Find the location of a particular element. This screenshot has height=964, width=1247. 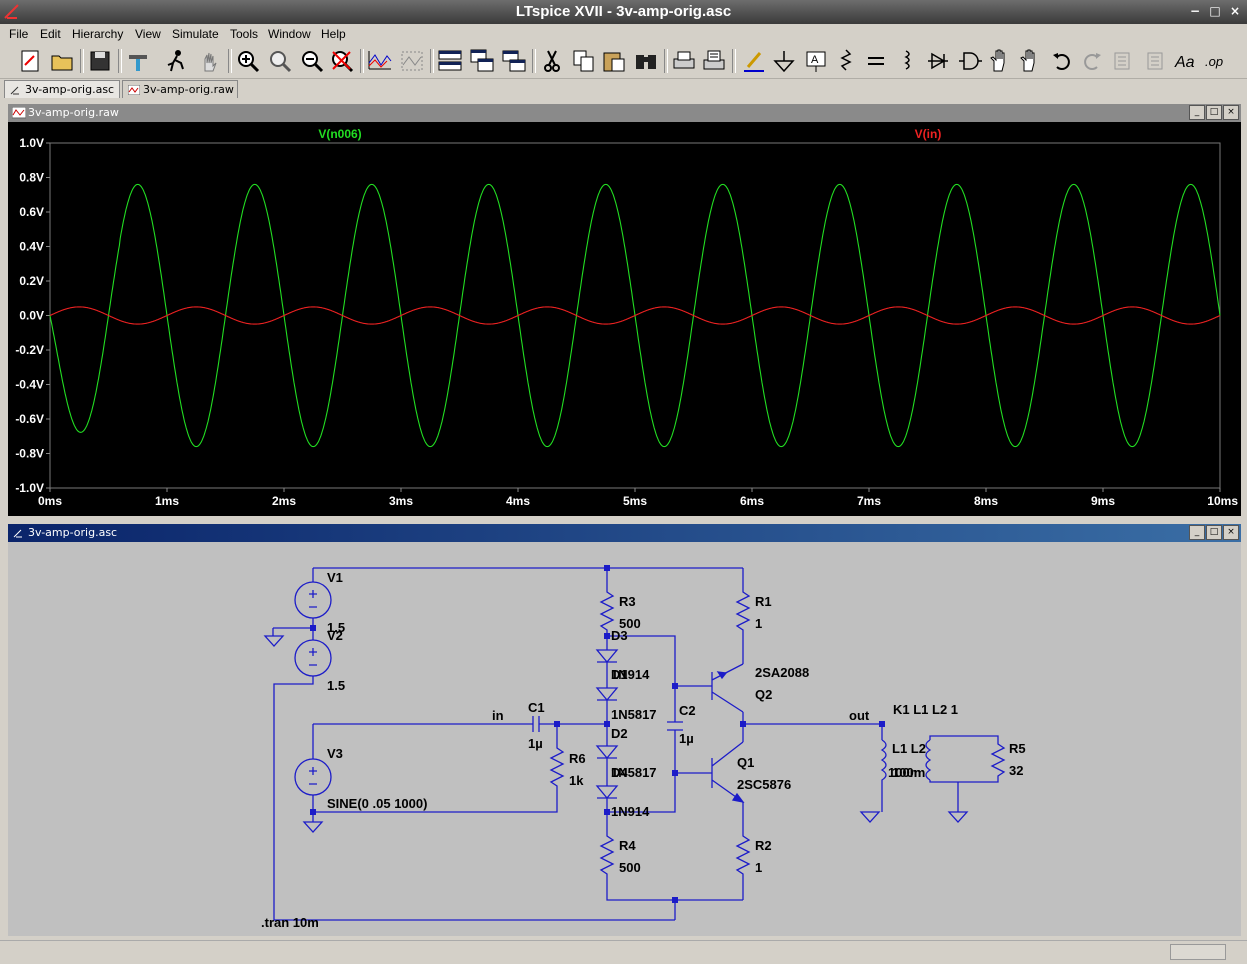

menu-view: View is located at coordinates (148, 34).